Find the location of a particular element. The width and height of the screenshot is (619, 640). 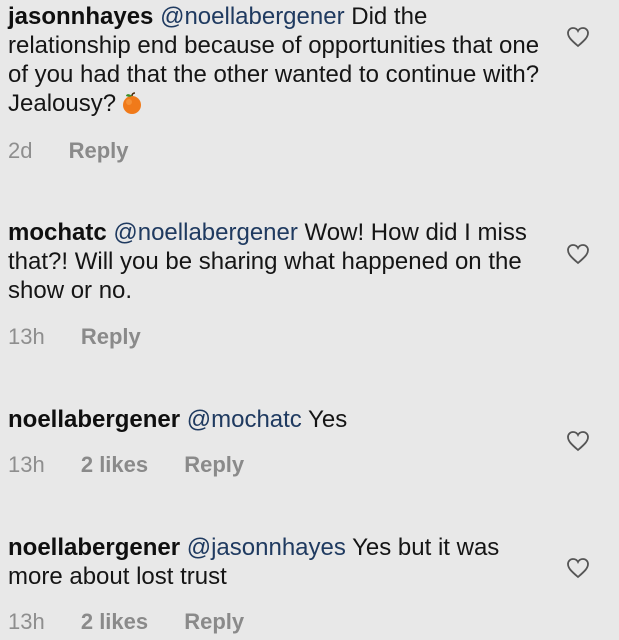

comment-body: noellabergener @mochatc Yes is located at coordinates (278, 419).